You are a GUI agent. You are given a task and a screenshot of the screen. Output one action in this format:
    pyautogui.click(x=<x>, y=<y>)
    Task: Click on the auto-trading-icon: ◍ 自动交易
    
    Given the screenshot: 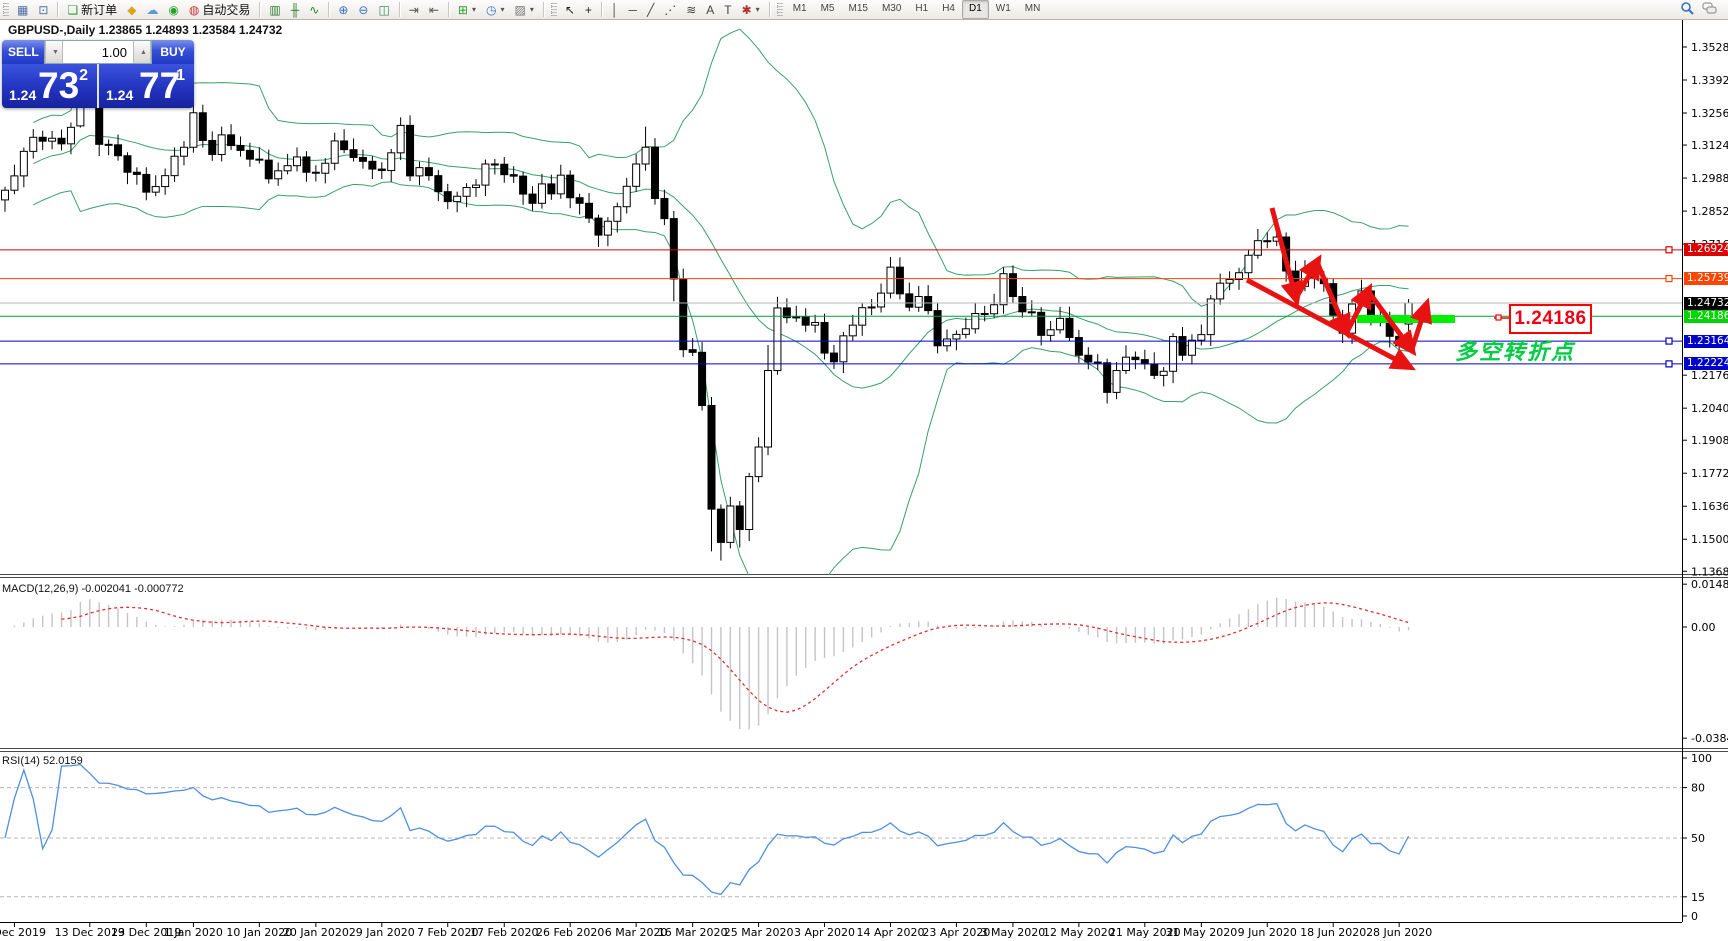 What is the action you would take?
    pyautogui.click(x=220, y=10)
    